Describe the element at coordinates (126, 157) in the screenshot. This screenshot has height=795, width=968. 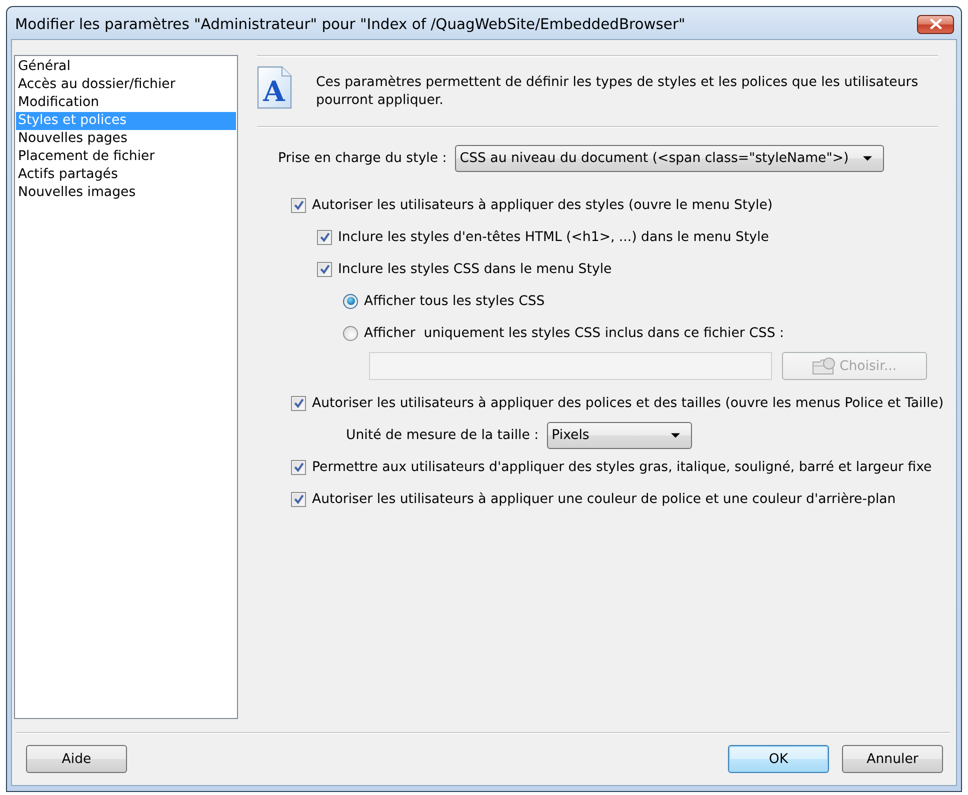
I see `category-item: Placement de fichier` at that location.